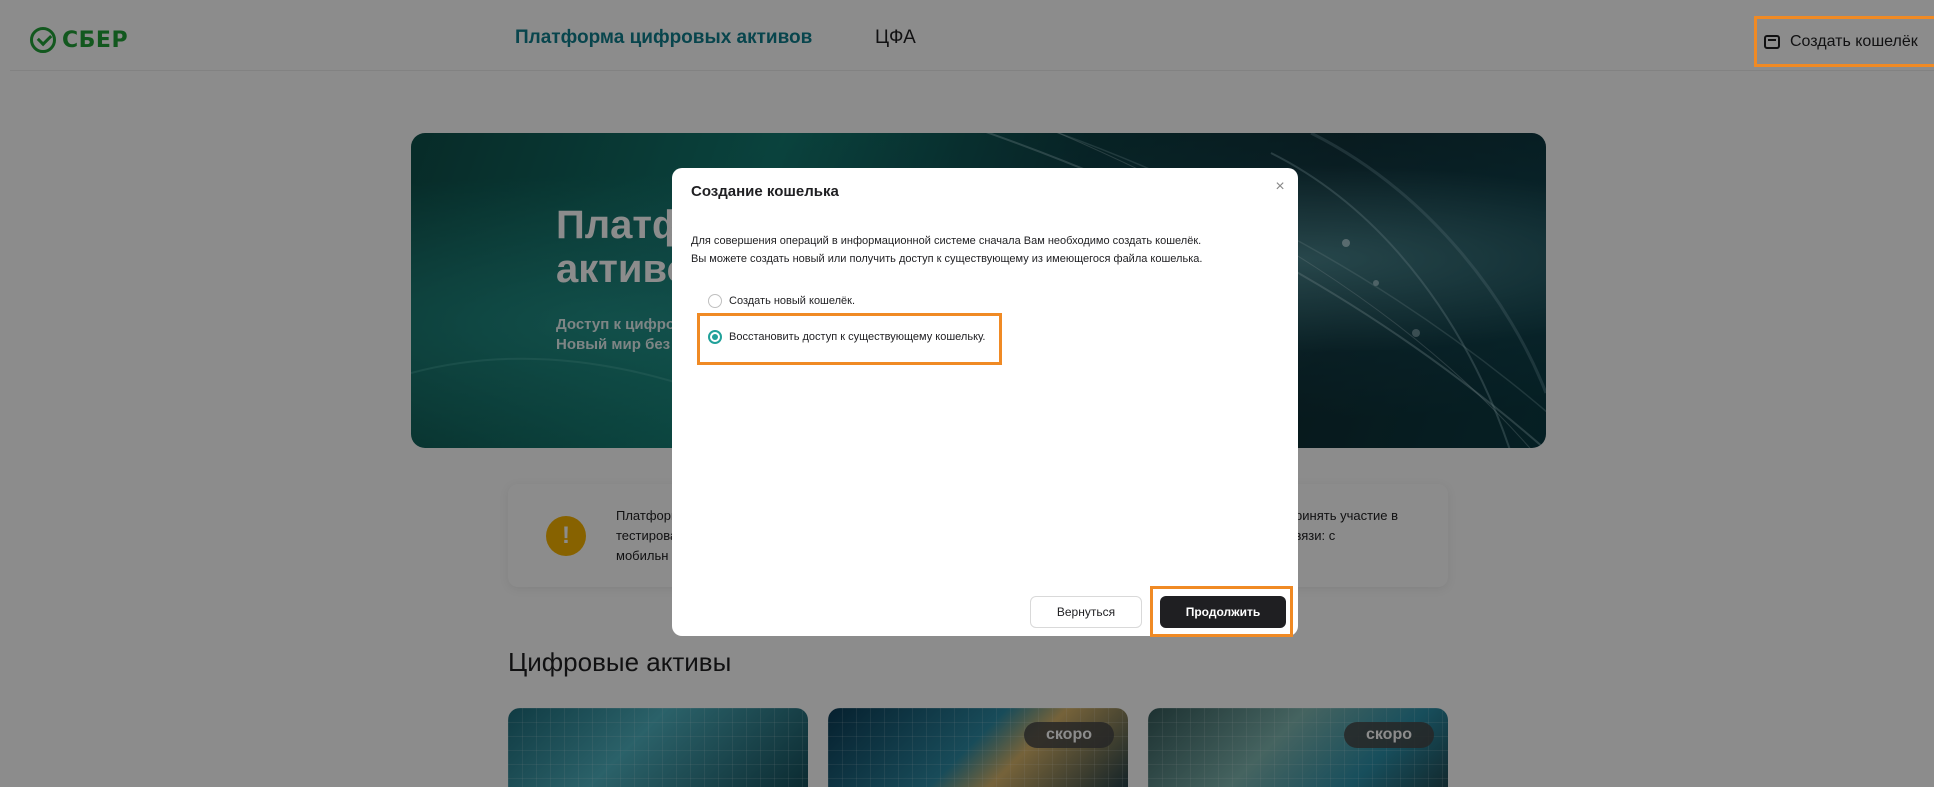 The height and width of the screenshot is (787, 1934). What do you see at coordinates (1221, 611) in the screenshot?
I see `highlight-continue` at bounding box center [1221, 611].